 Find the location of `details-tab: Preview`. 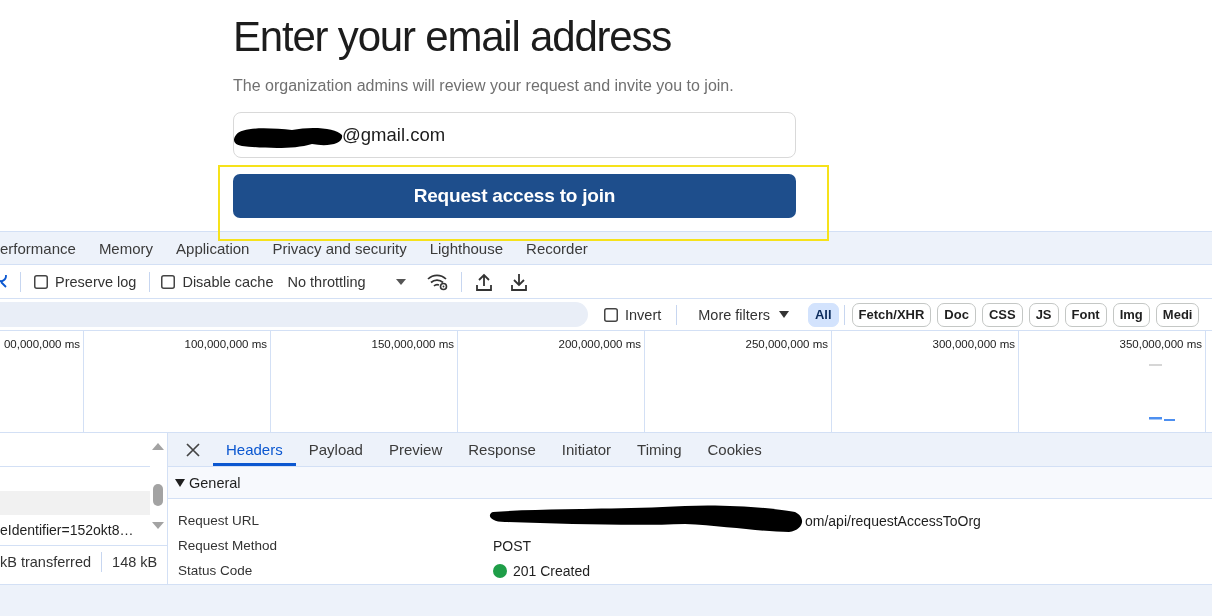

details-tab: Preview is located at coordinates (415, 449).